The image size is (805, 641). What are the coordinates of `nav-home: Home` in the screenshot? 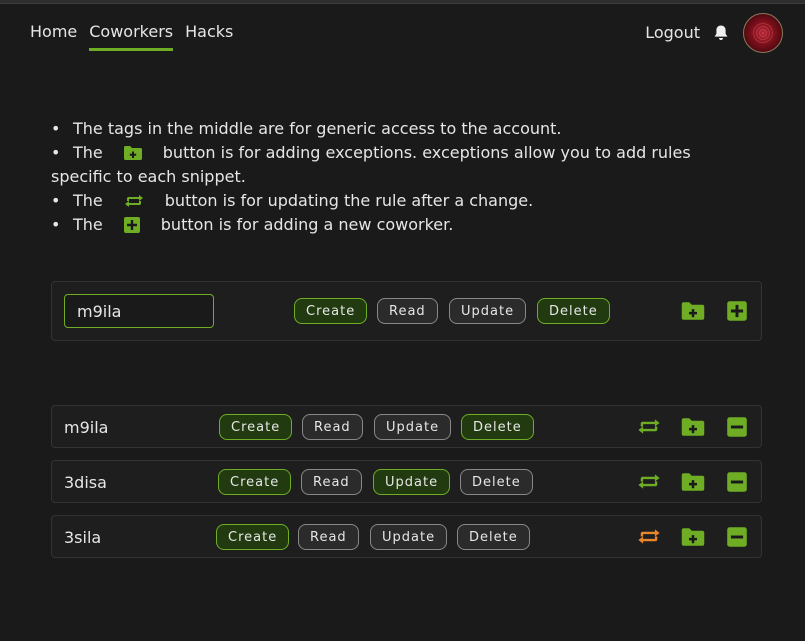 It's located at (53, 36).